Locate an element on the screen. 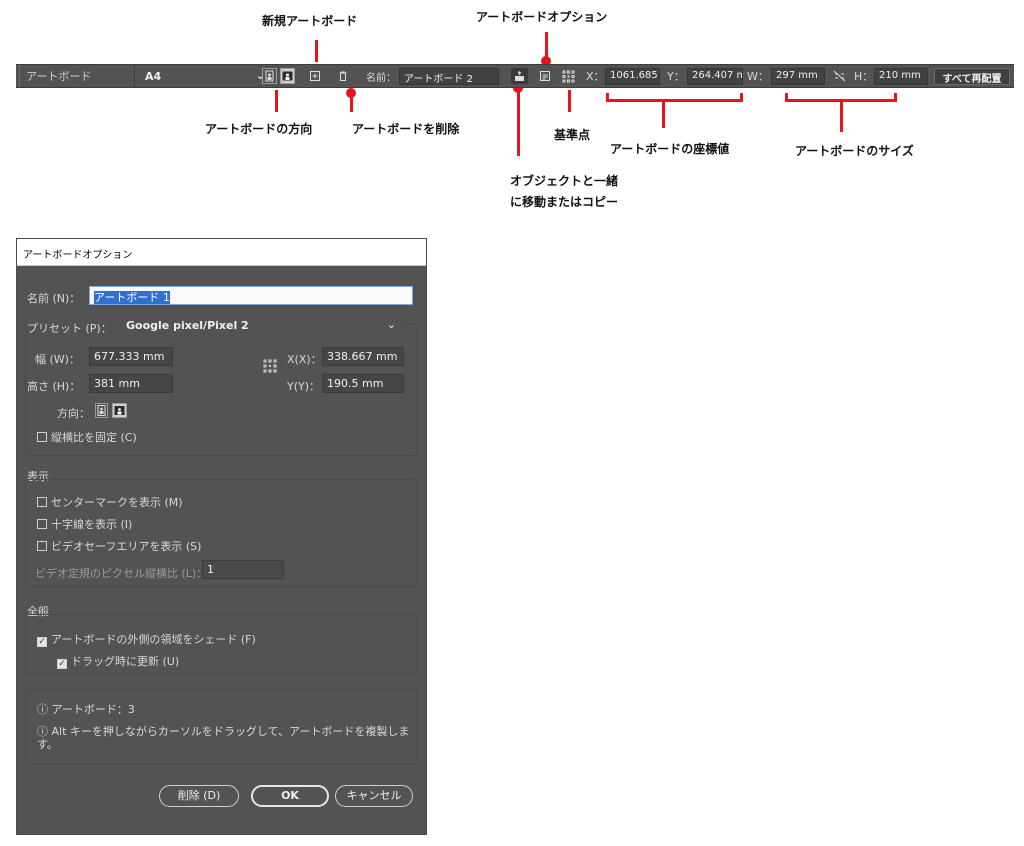 The width and height of the screenshot is (1024, 846). cancel-button: キャンセル is located at coordinates (374, 796).